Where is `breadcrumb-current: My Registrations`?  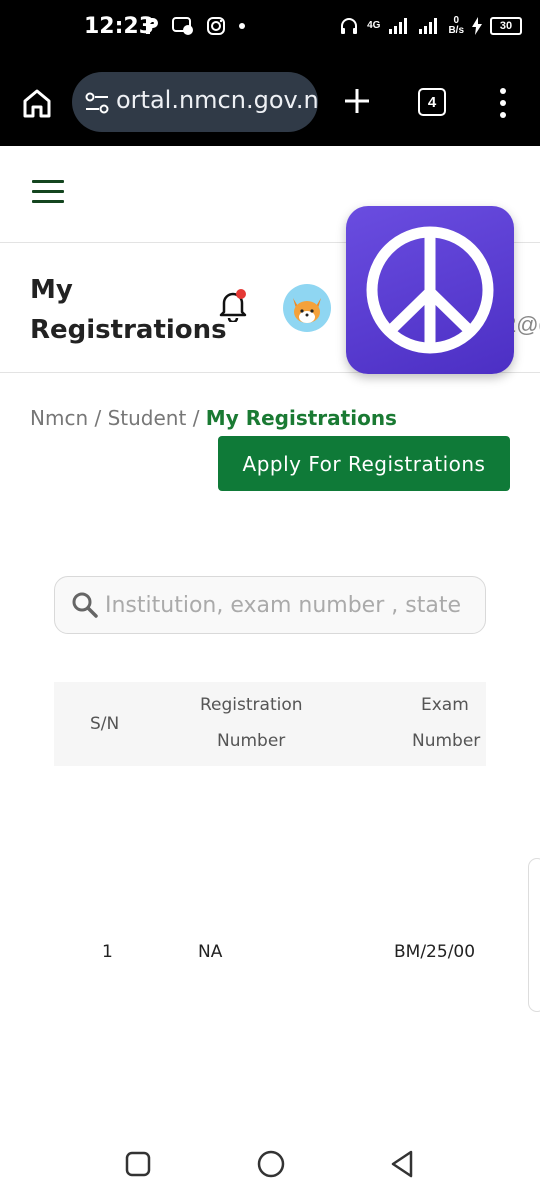
breadcrumb-current: My Registrations is located at coordinates (301, 418).